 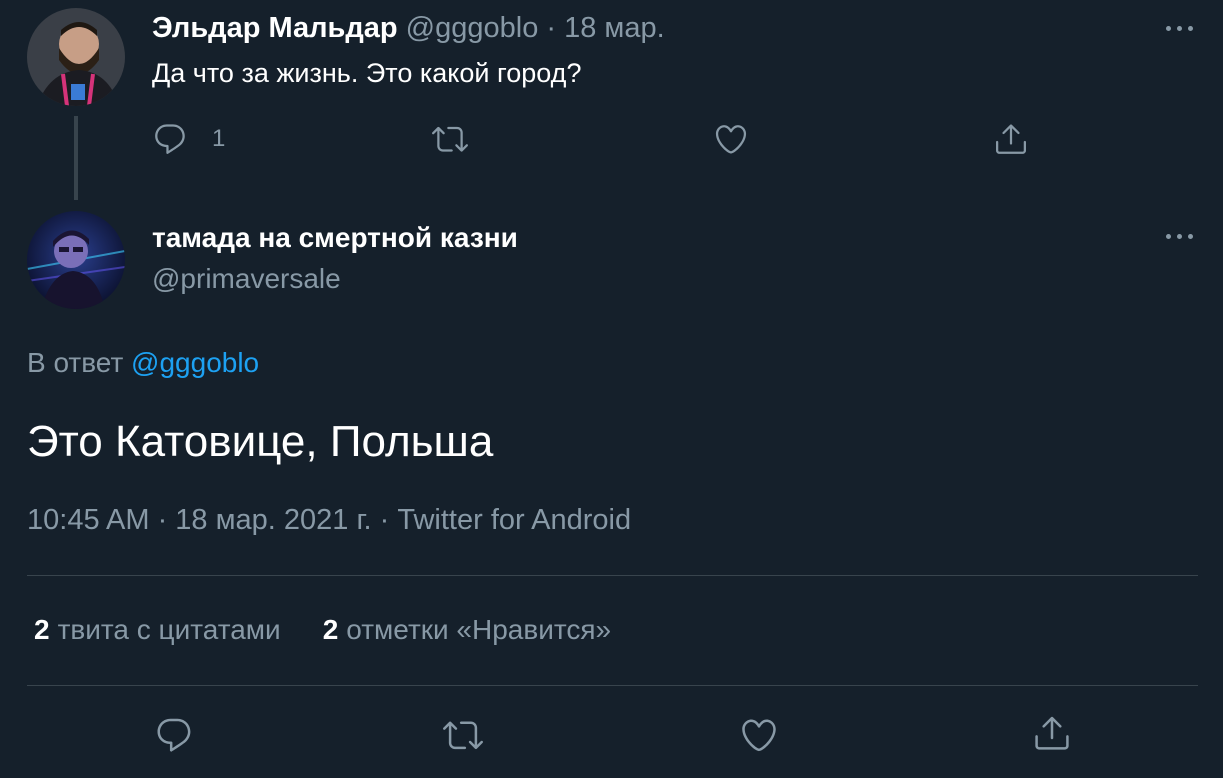 I want to click on main-author-handle: @primaversale, so click(x=246, y=279).